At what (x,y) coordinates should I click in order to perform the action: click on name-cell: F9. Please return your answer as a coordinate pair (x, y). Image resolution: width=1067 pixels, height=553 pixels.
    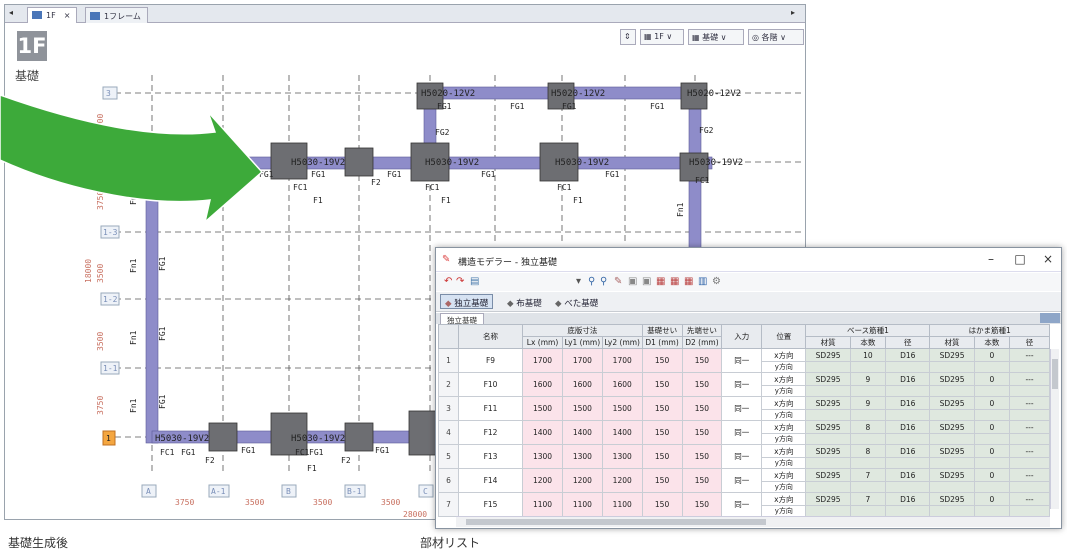
    Looking at the image, I should click on (490, 360).